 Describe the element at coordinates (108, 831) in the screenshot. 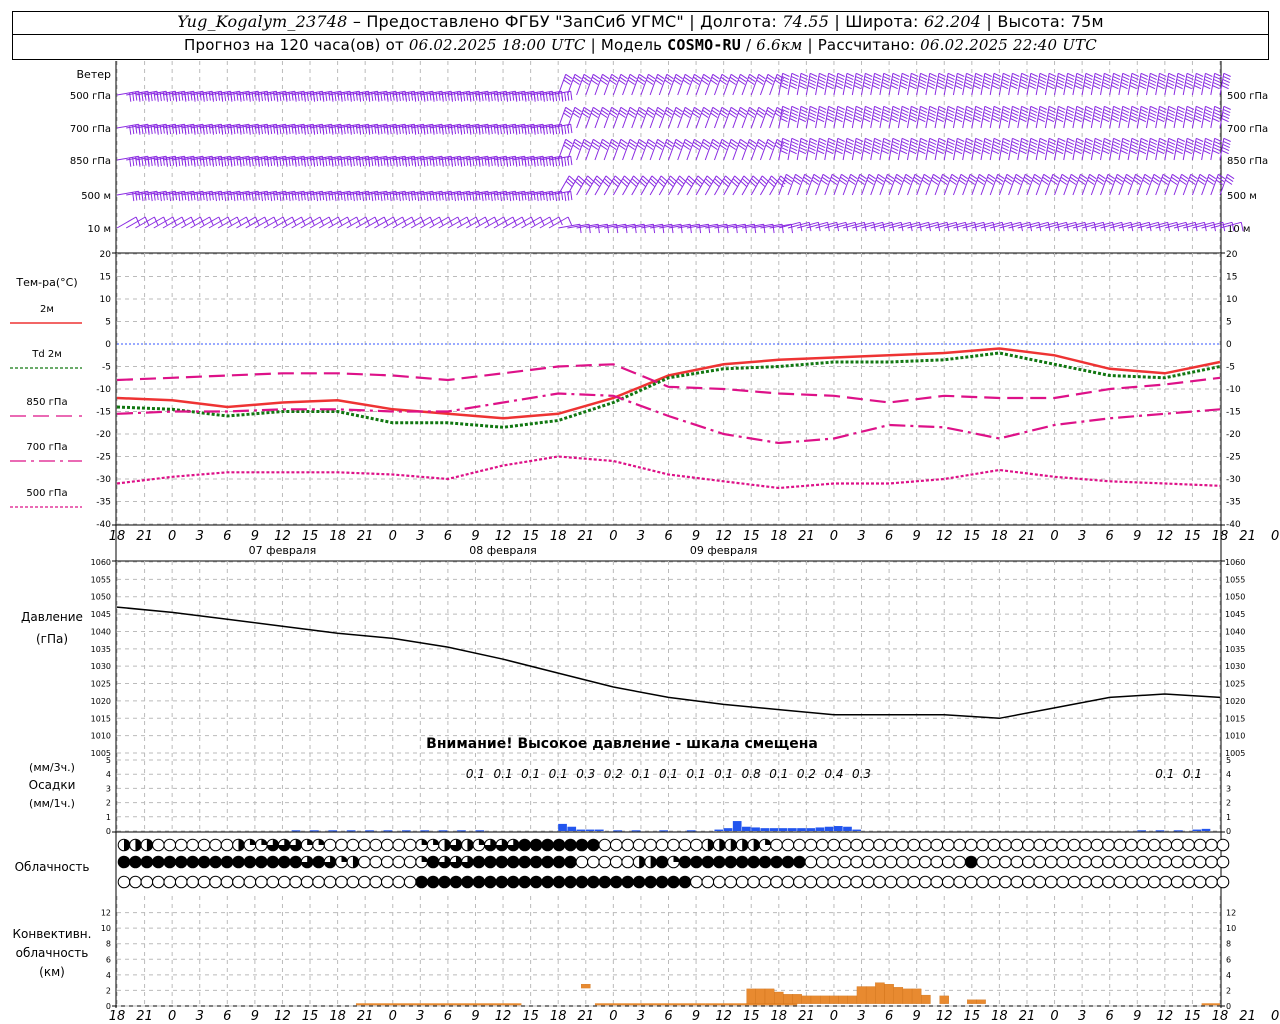

I see `precip-tick-label: 0` at that location.